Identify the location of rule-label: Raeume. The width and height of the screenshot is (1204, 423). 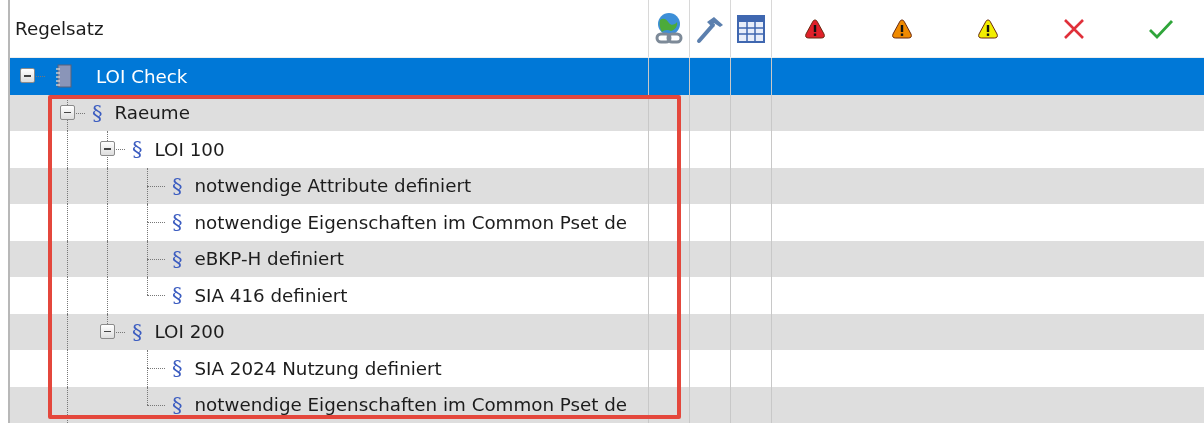
(152, 113).